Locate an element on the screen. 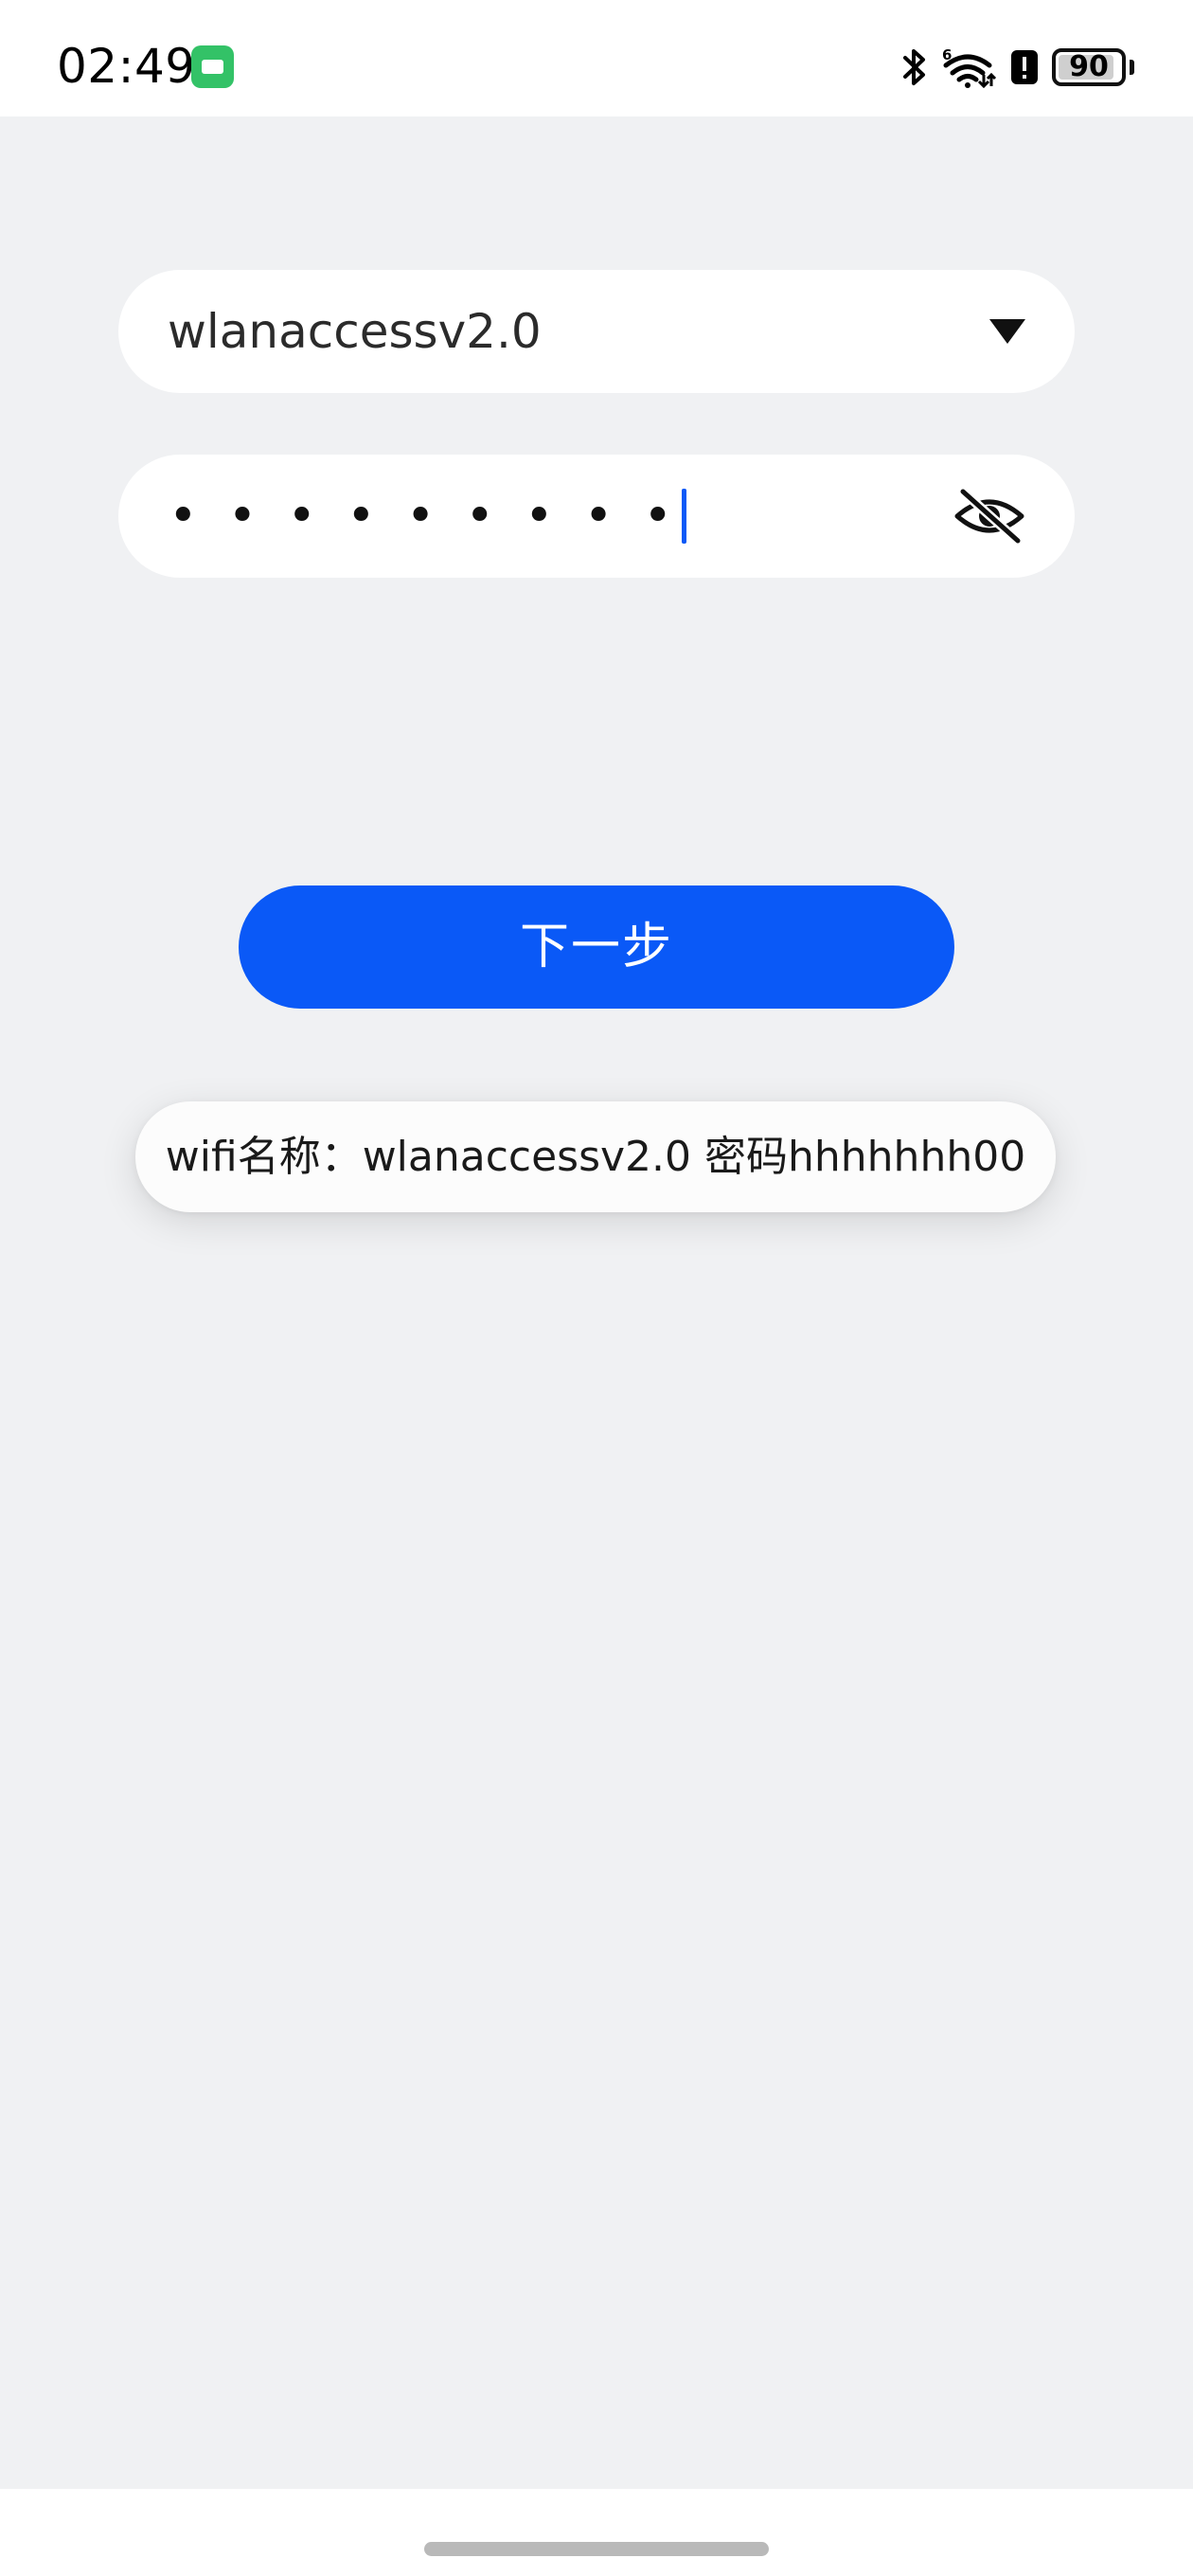 The image size is (1193, 2576). home-indicator is located at coordinates (596, 2549).